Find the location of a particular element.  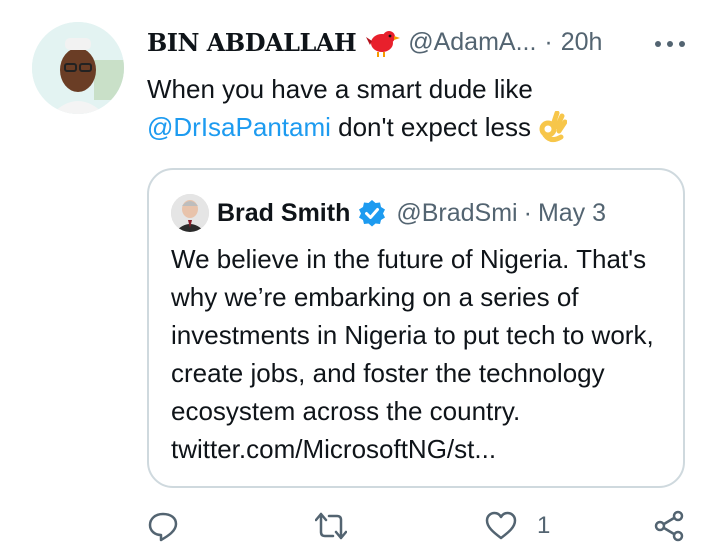

share-icon is located at coordinates (669, 526).